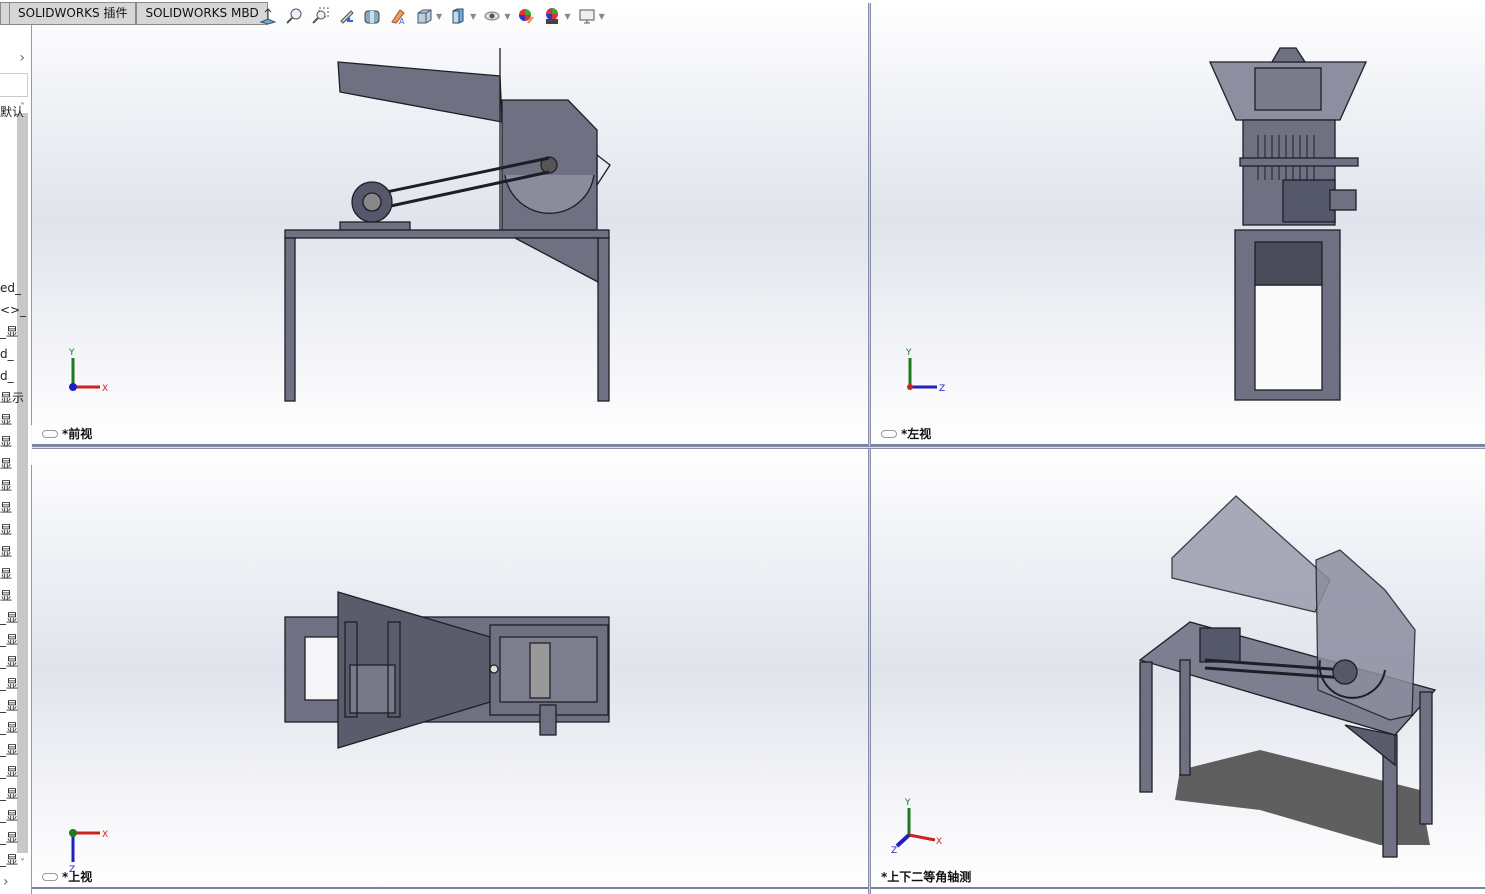 Image resolution: width=1485 pixels, height=894 pixels. What do you see at coordinates (926, 876) in the screenshot?
I see `viewport-label: *上下二等角轴测` at bounding box center [926, 876].